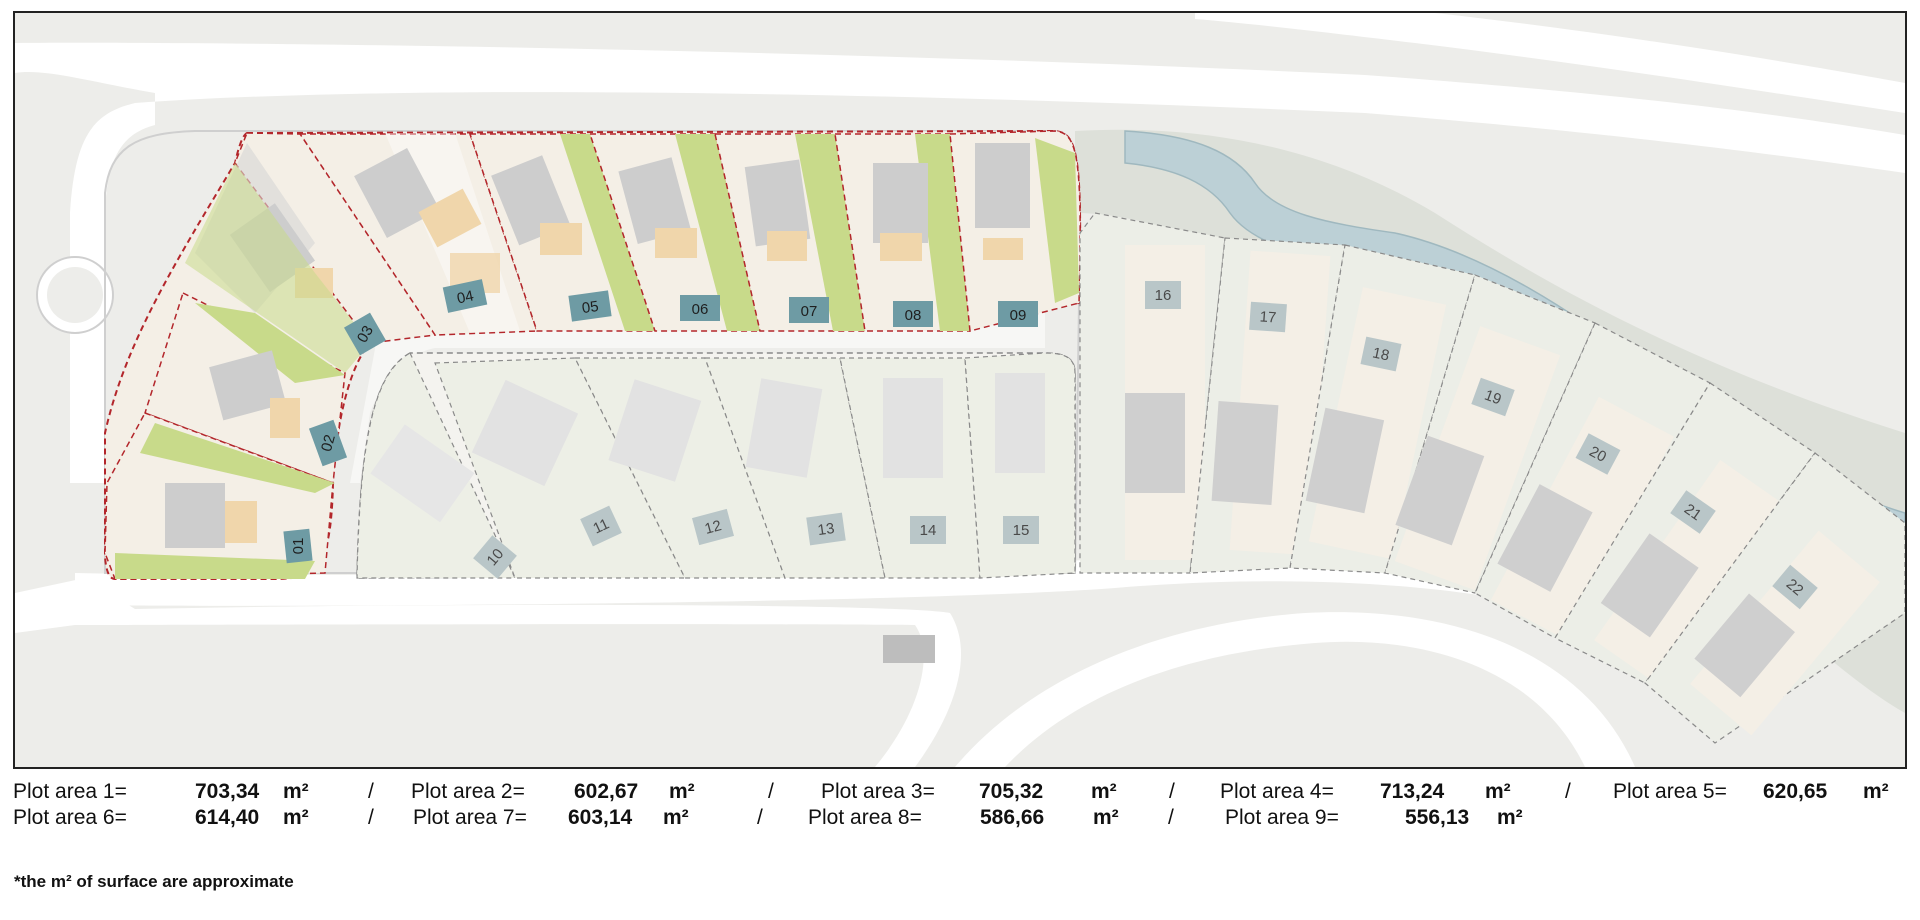 Image resolution: width=1920 pixels, height=920 pixels. Describe the element at coordinates (70, 817) in the screenshot. I see `legend-label: Plot area 6=` at that location.